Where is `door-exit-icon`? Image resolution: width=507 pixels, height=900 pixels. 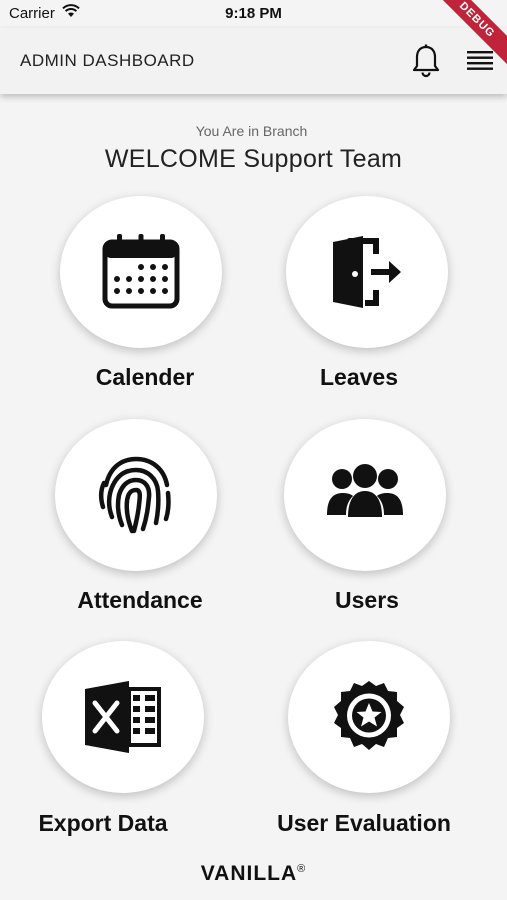 door-exit-icon is located at coordinates (367, 272).